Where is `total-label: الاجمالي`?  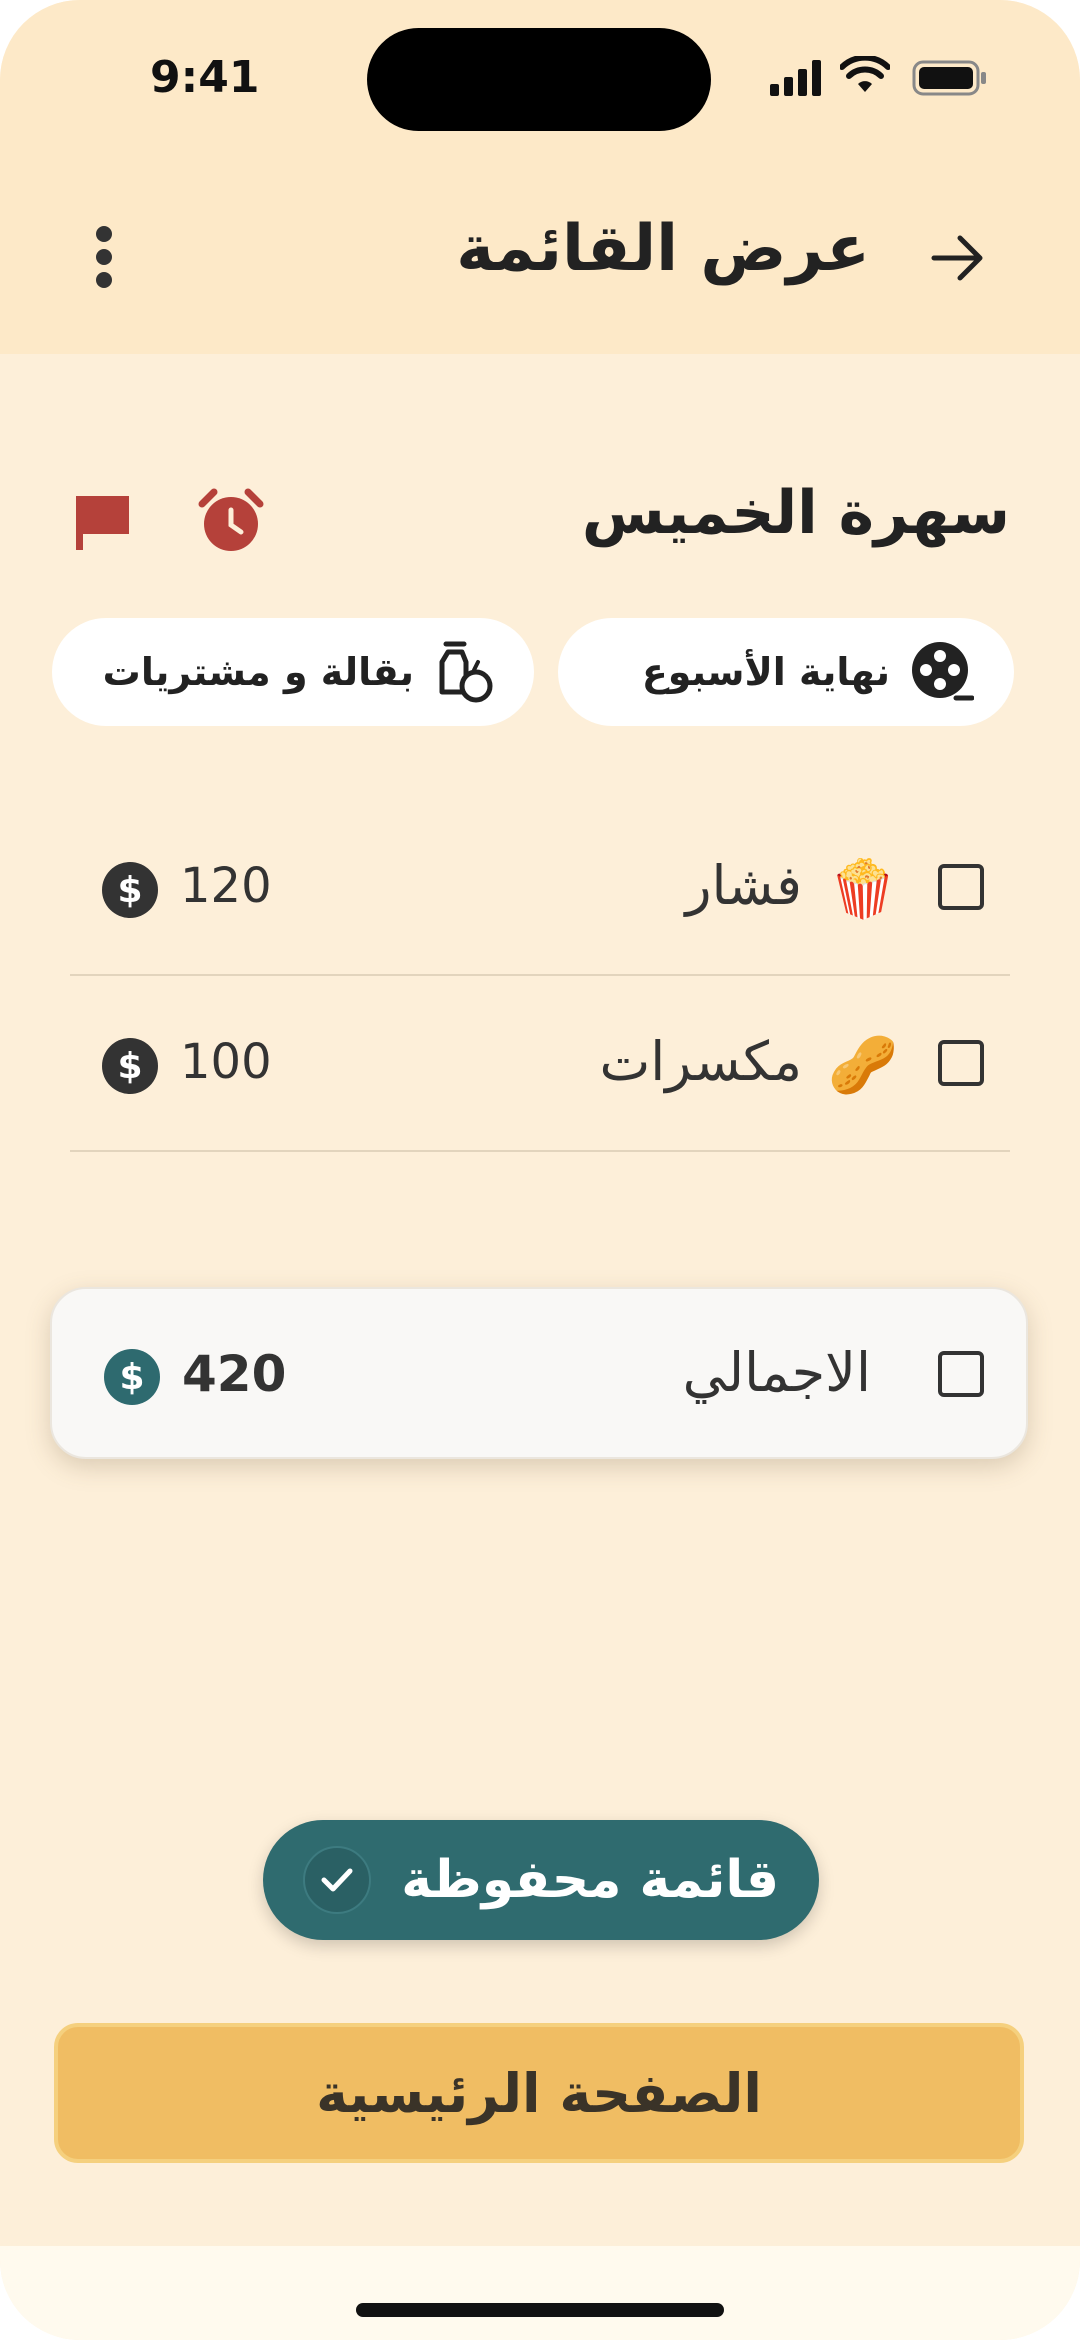
total-label: الاجمالي is located at coordinates (776, 1372).